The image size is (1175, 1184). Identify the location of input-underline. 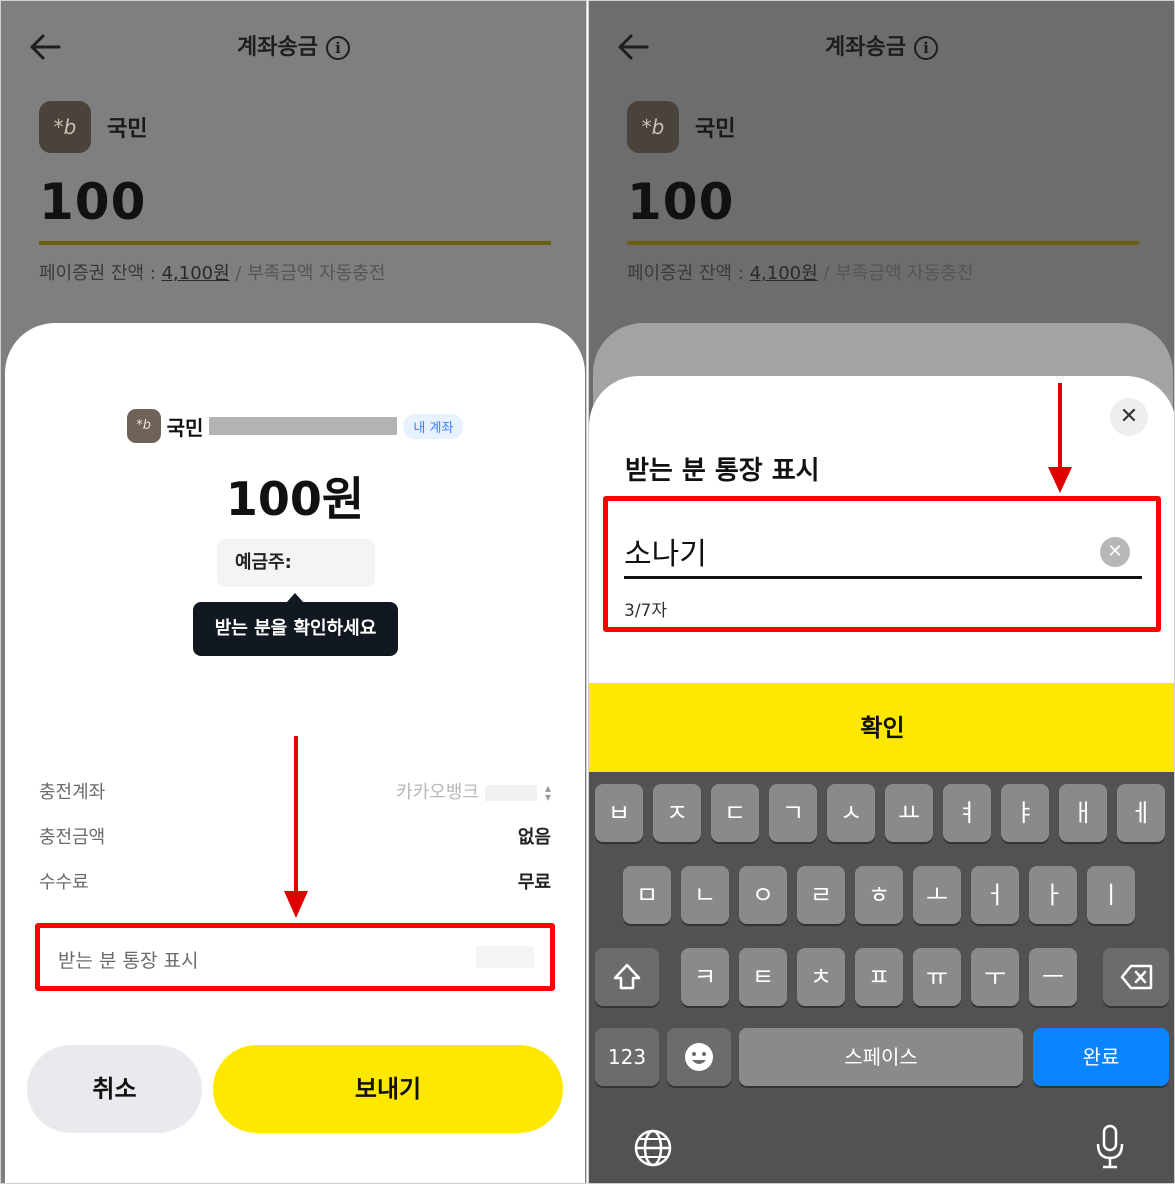
(883, 577).